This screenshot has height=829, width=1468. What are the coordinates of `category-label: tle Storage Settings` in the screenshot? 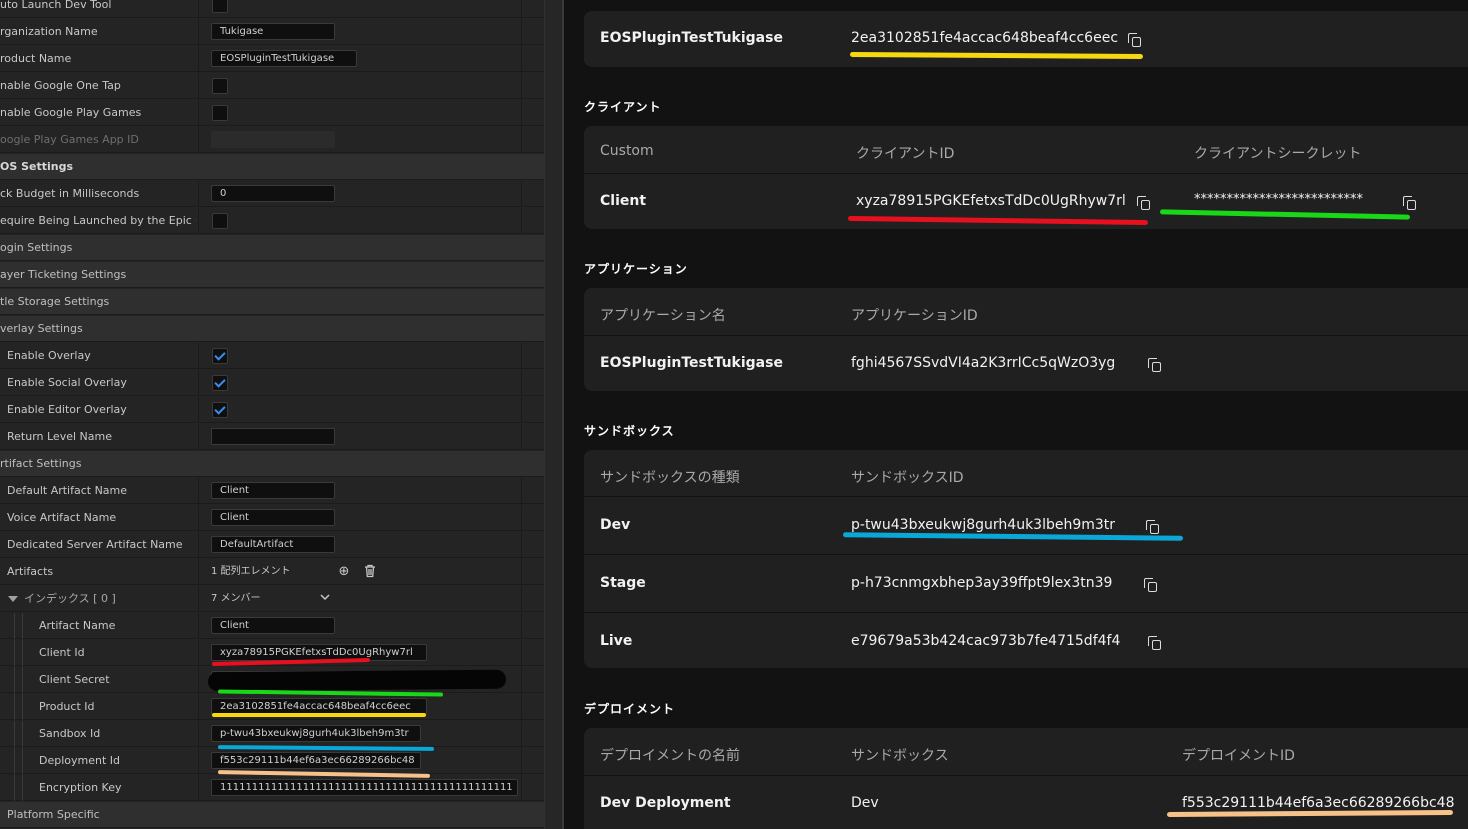 It's located at (55, 301).